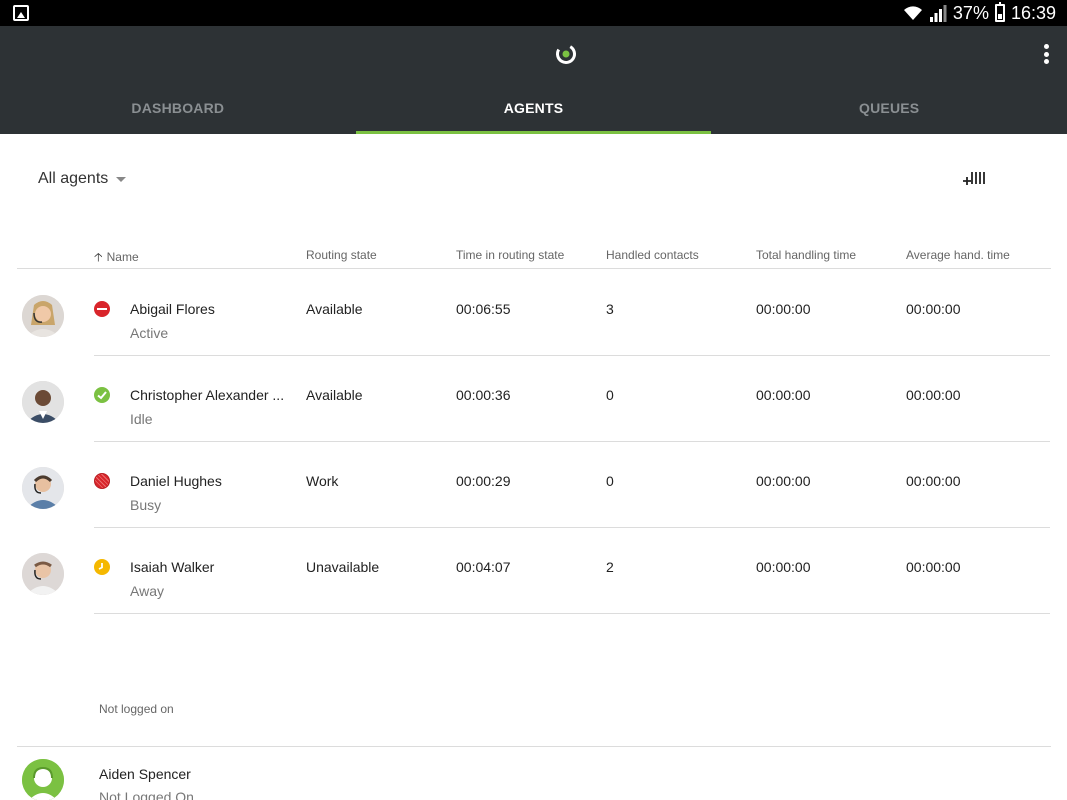 The image size is (1067, 800). I want to click on time-in-routing-state: 00:06:55, so click(483, 309).